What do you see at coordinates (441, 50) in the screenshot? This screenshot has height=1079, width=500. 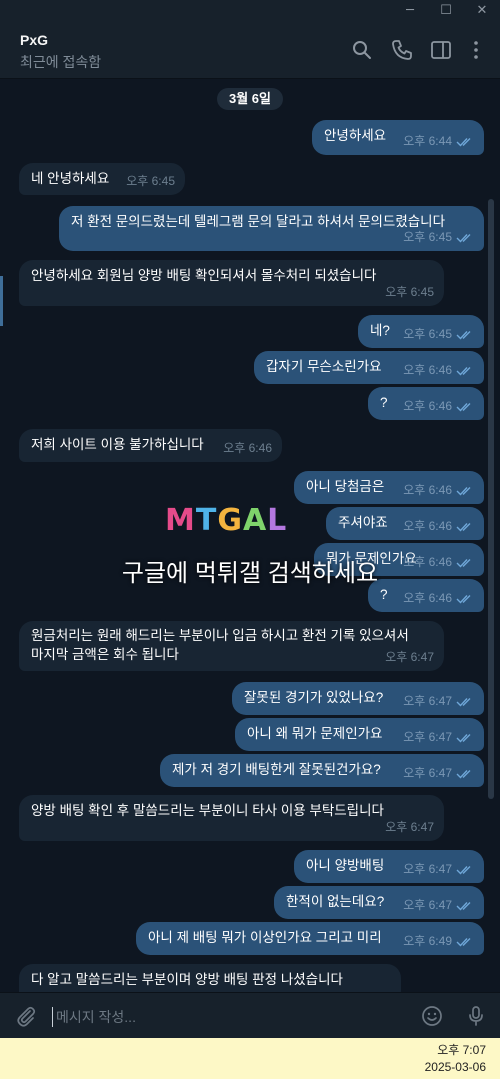 I see `sidebar-toggle-icon` at bounding box center [441, 50].